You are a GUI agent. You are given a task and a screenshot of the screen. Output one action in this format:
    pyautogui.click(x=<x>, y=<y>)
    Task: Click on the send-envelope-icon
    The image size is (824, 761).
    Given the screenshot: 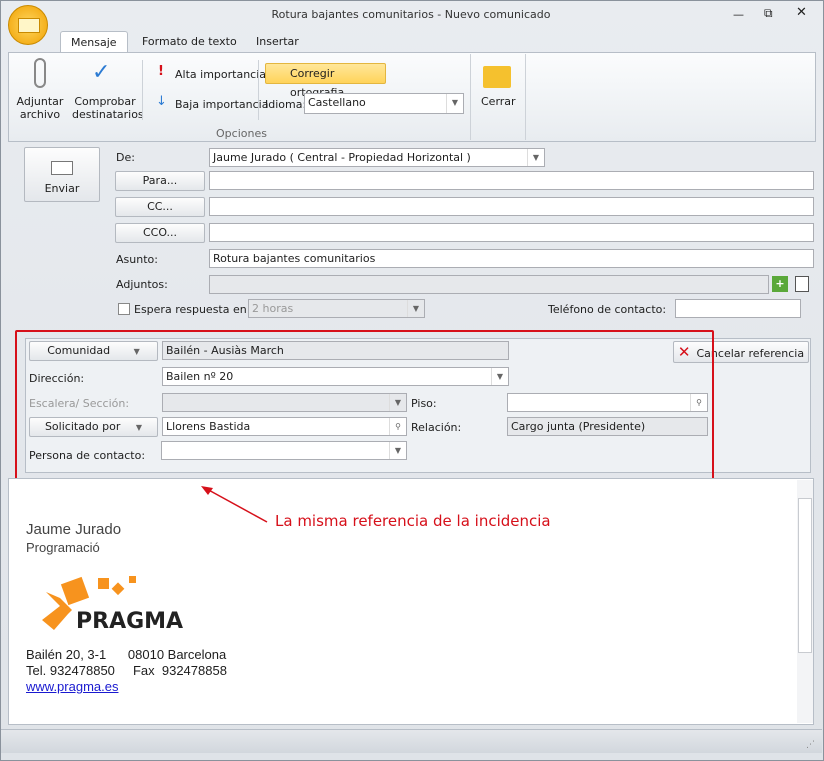 What is the action you would take?
    pyautogui.click(x=62, y=168)
    